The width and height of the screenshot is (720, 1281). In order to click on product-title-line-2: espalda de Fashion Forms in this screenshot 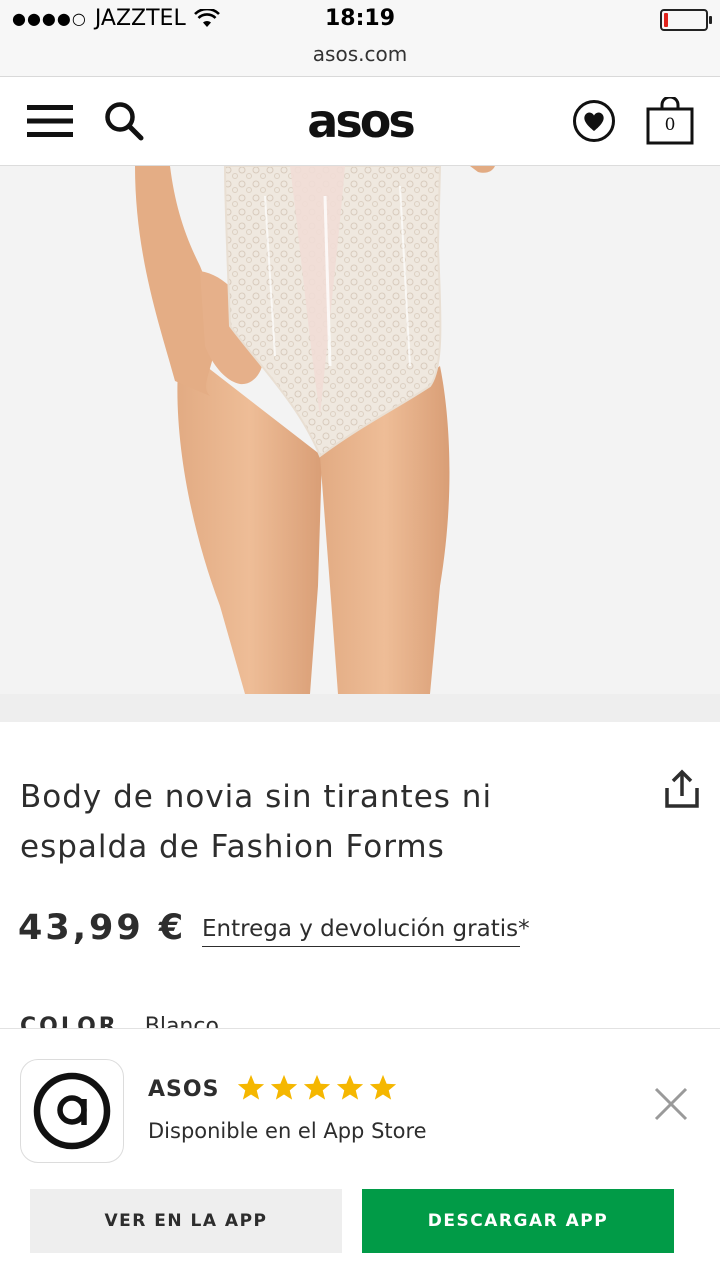, I will do `click(232, 847)`.